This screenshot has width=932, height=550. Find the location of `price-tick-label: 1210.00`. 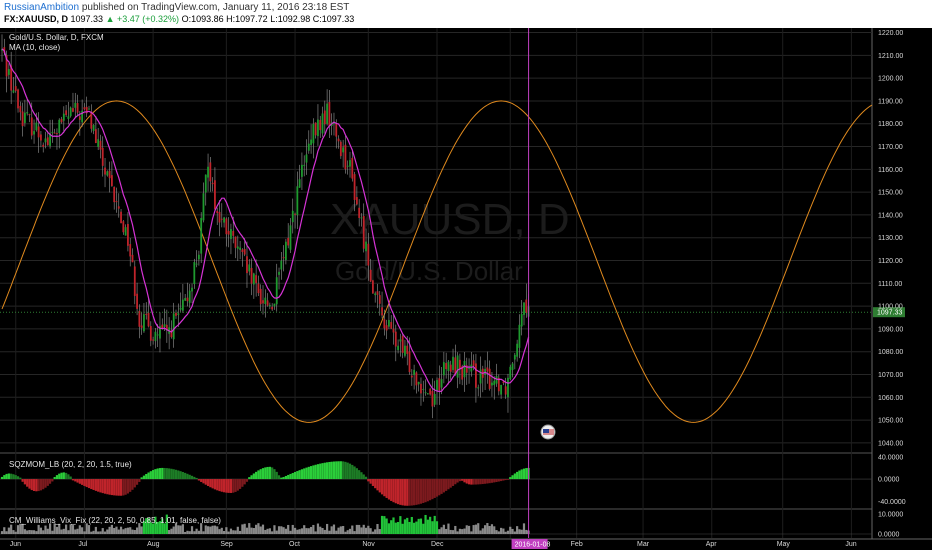

price-tick-label: 1210.00 is located at coordinates (890, 56).